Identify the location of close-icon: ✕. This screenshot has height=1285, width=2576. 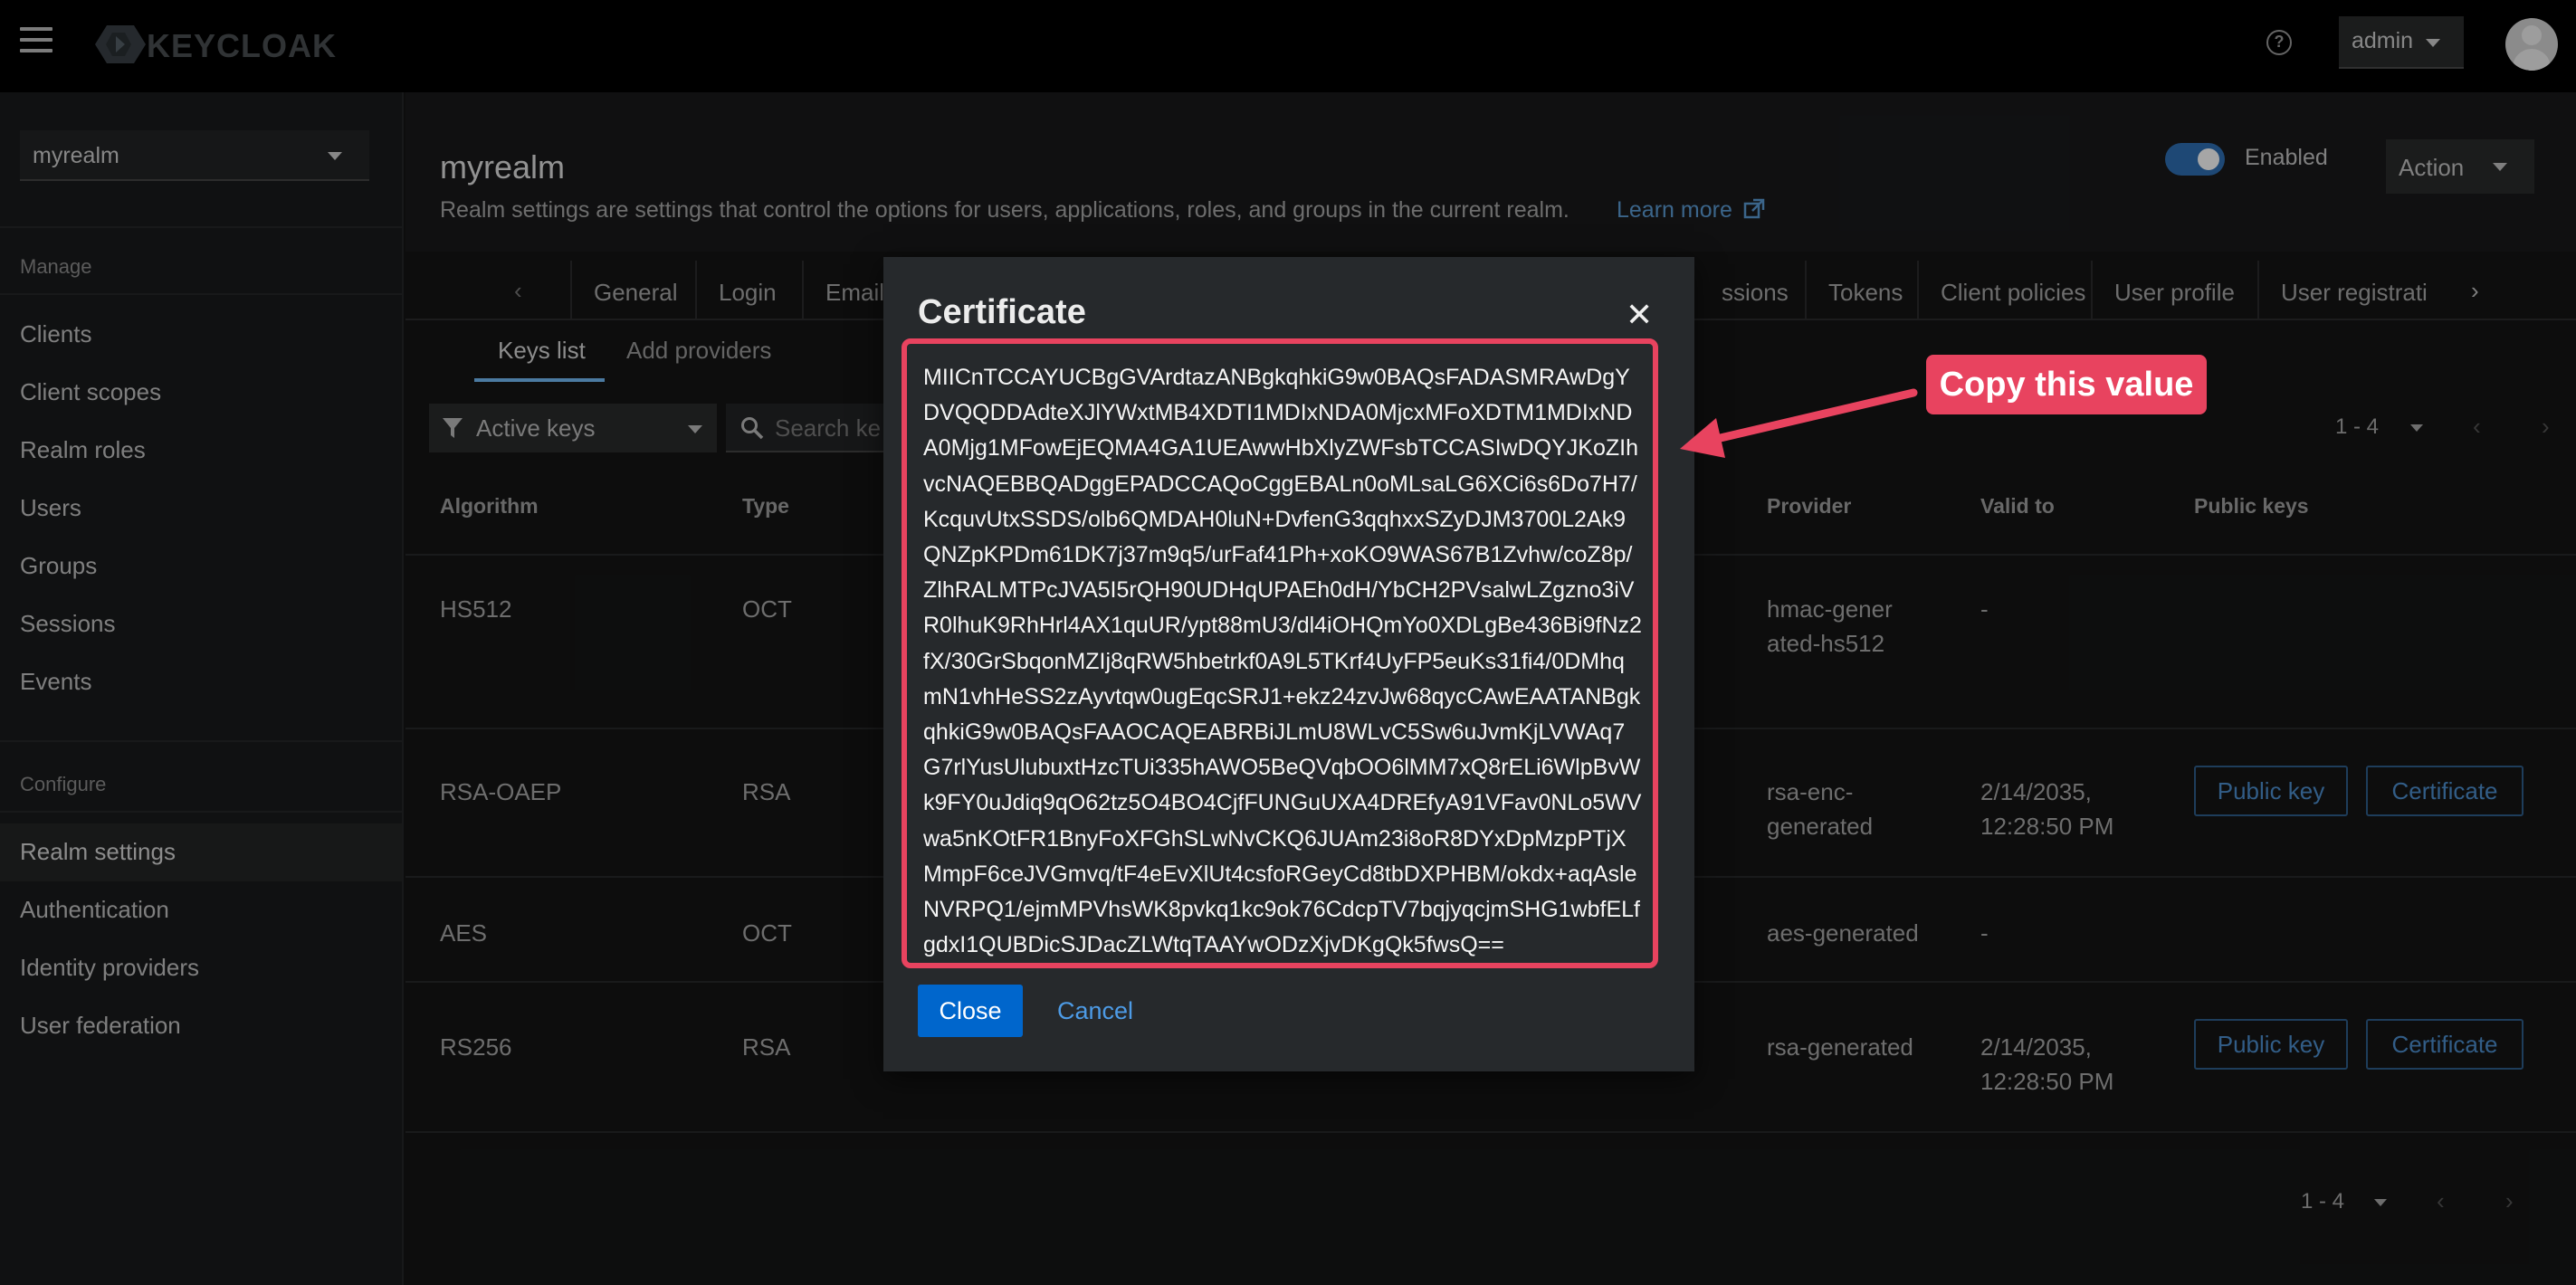
(1640, 315).